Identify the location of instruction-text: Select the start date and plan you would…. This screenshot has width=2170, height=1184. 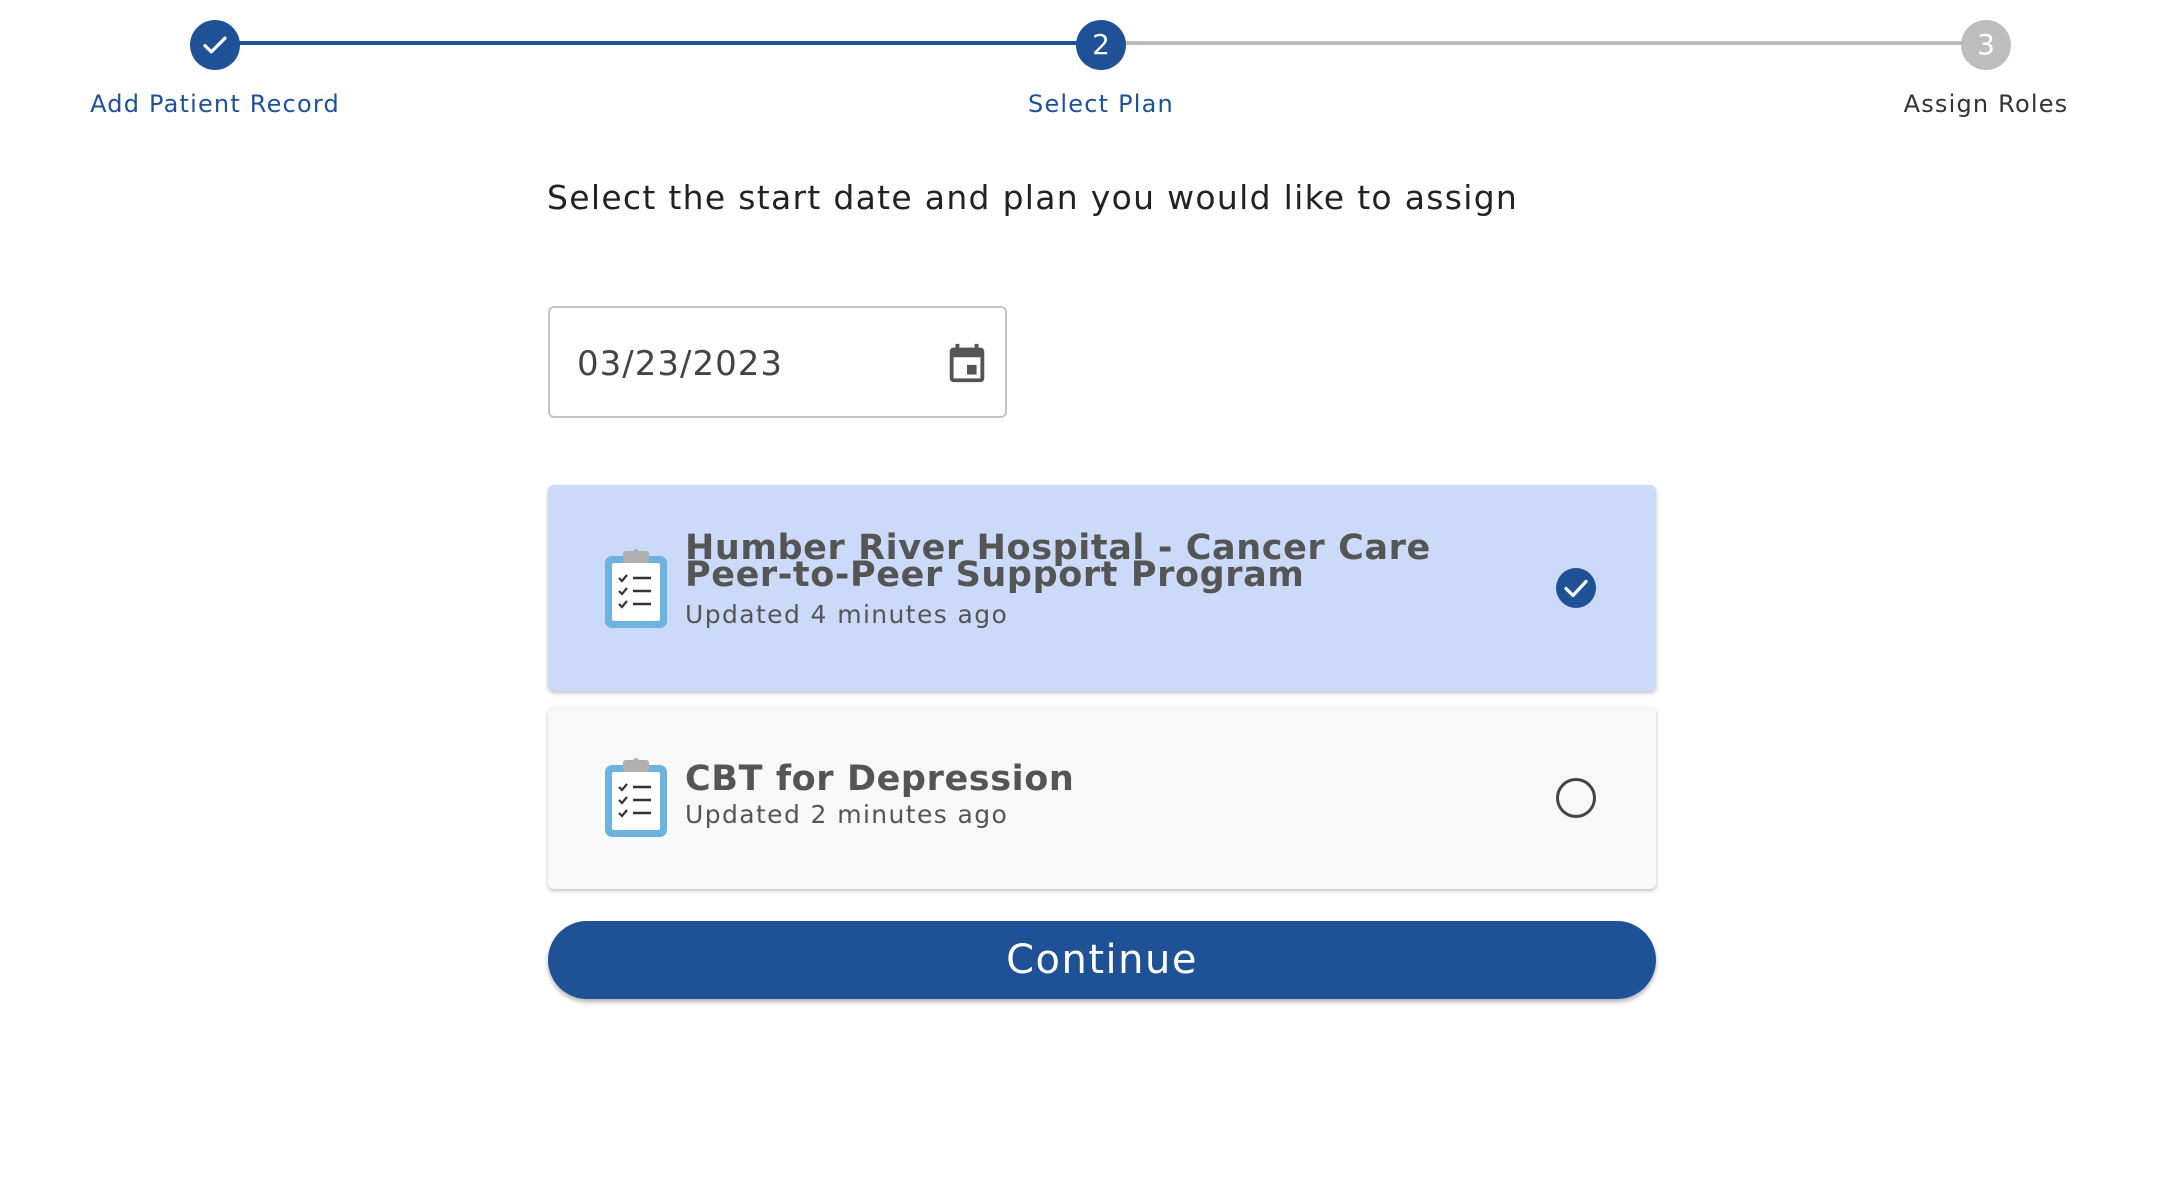
(1033, 197).